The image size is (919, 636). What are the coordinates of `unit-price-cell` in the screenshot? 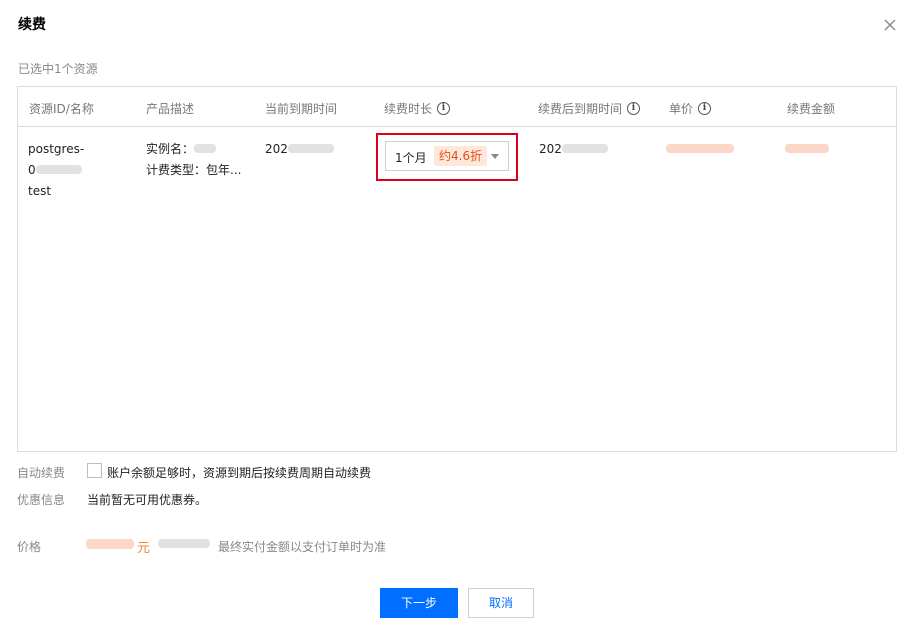 It's located at (700, 149).